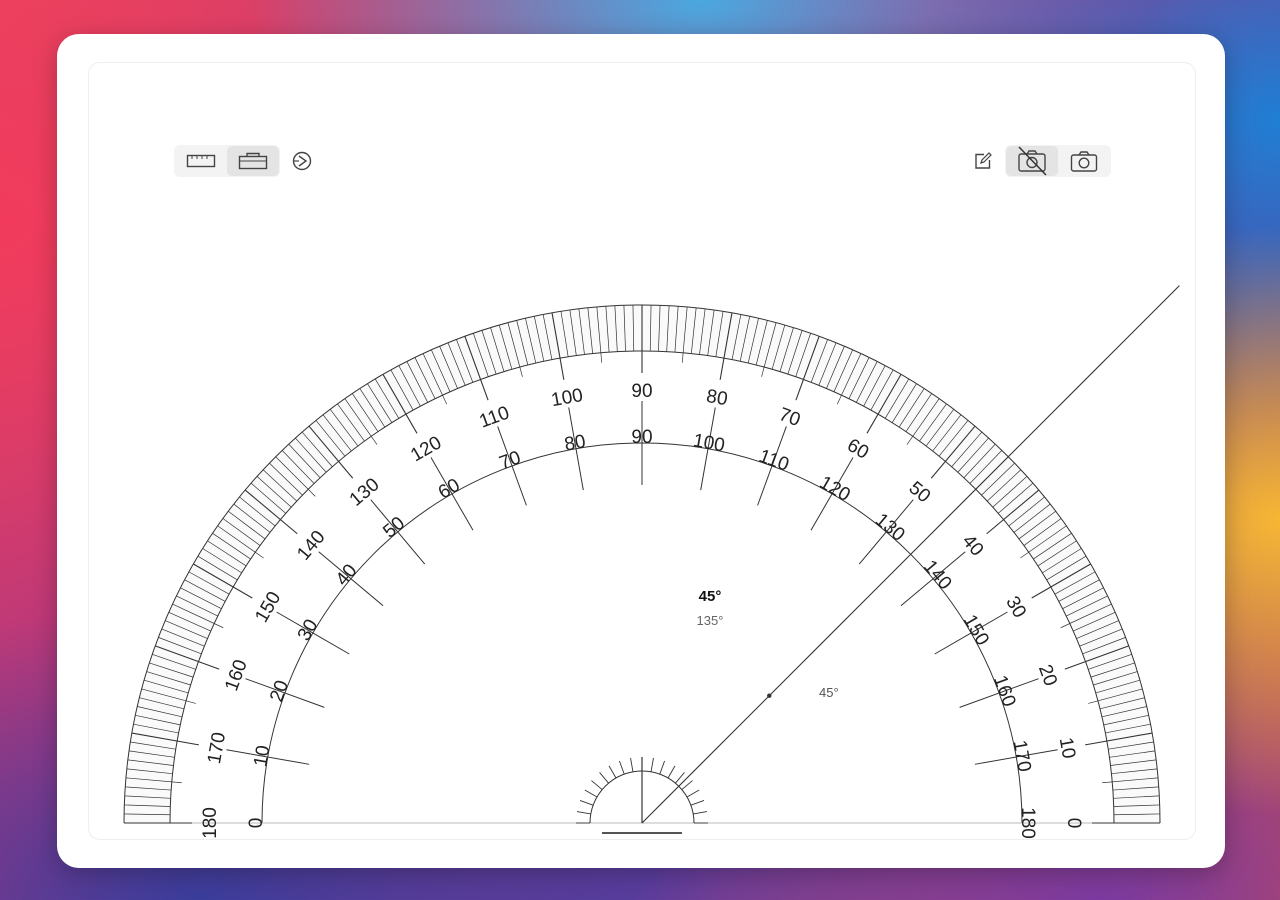 The image size is (1280, 900). Describe the element at coordinates (394, 528) in the screenshot. I see `inner-degree-label: 50` at that location.